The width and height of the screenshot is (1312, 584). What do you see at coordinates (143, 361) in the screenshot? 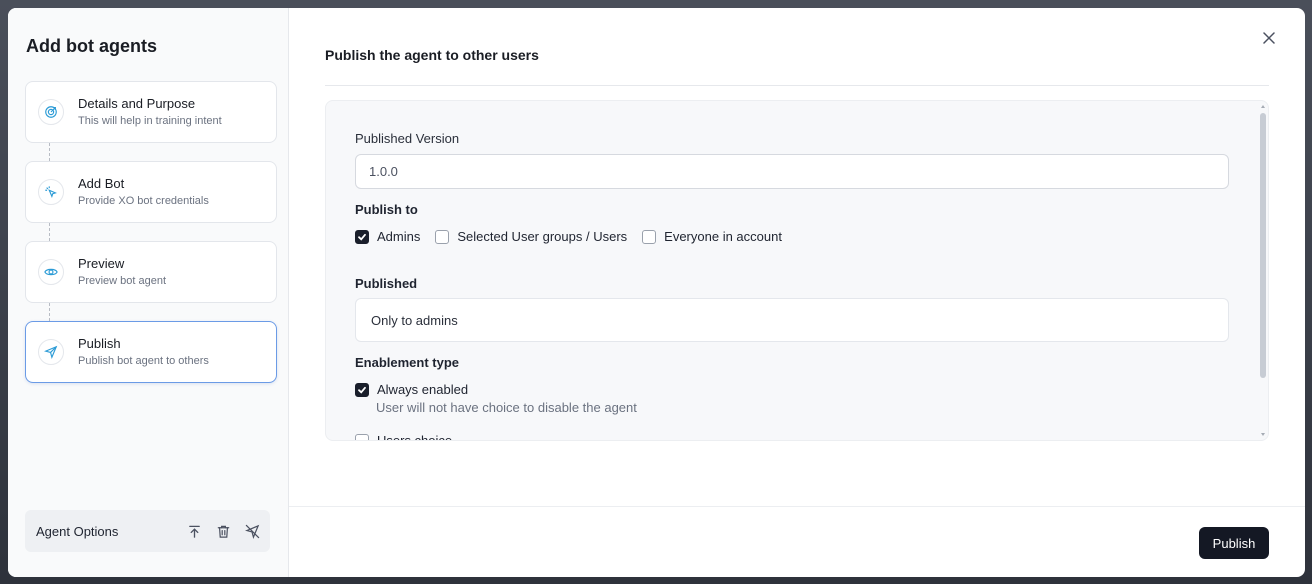
I see `step-subtitle: Publish bot agent to others` at bounding box center [143, 361].